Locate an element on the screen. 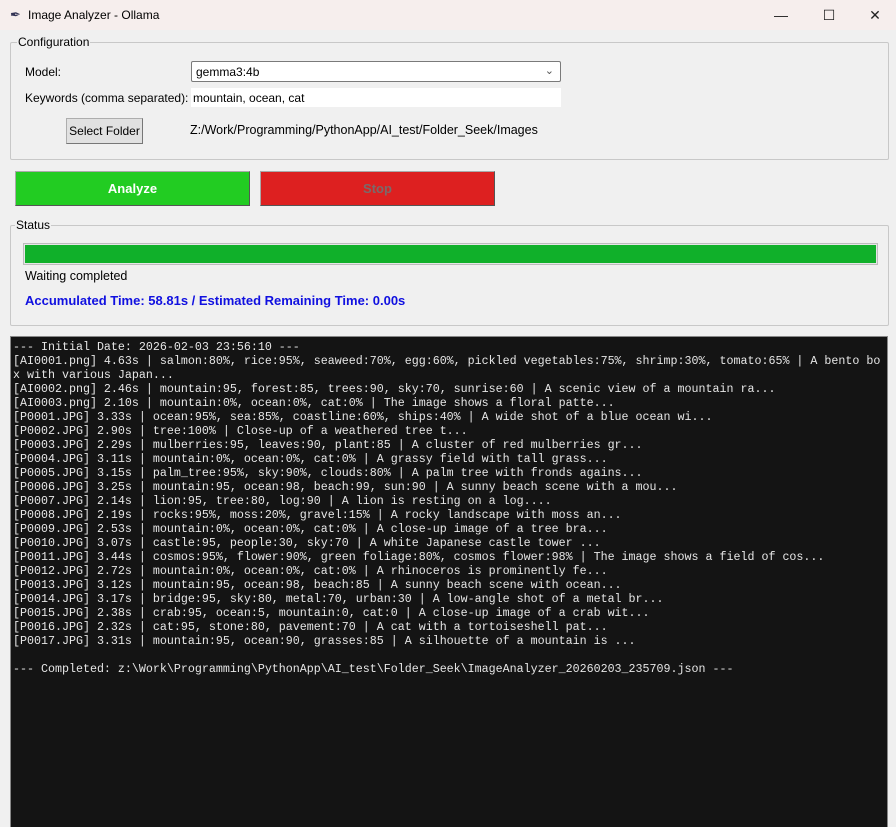 Image resolution: width=896 pixels, height=827 pixels. analyze-button: Analyze is located at coordinates (132, 188).